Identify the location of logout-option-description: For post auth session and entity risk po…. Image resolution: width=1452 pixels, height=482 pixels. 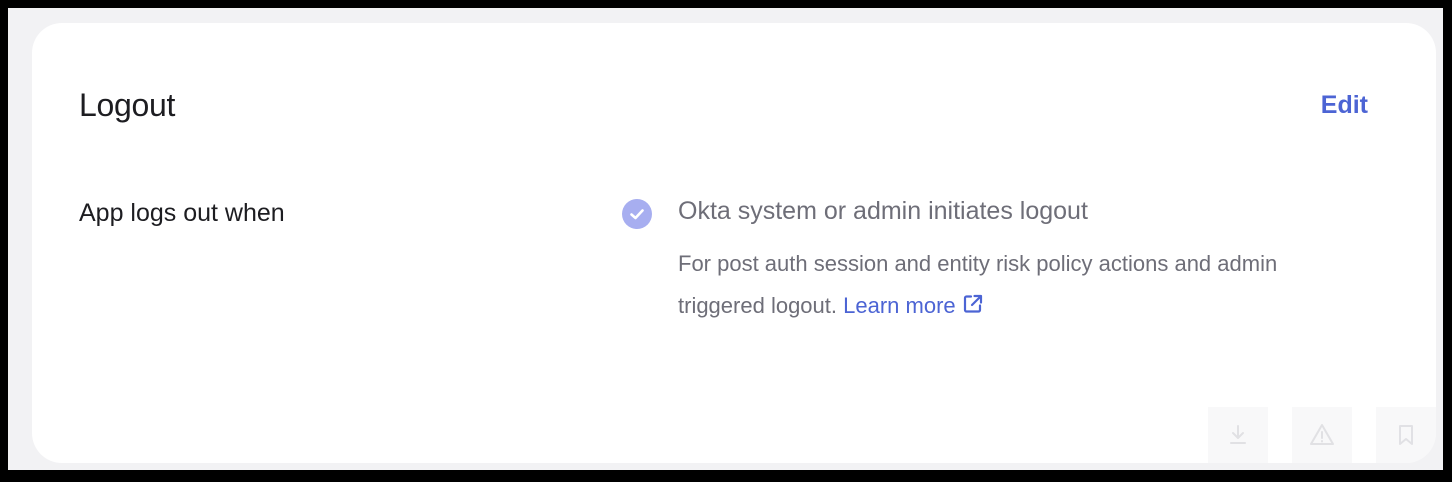
(1008, 285).